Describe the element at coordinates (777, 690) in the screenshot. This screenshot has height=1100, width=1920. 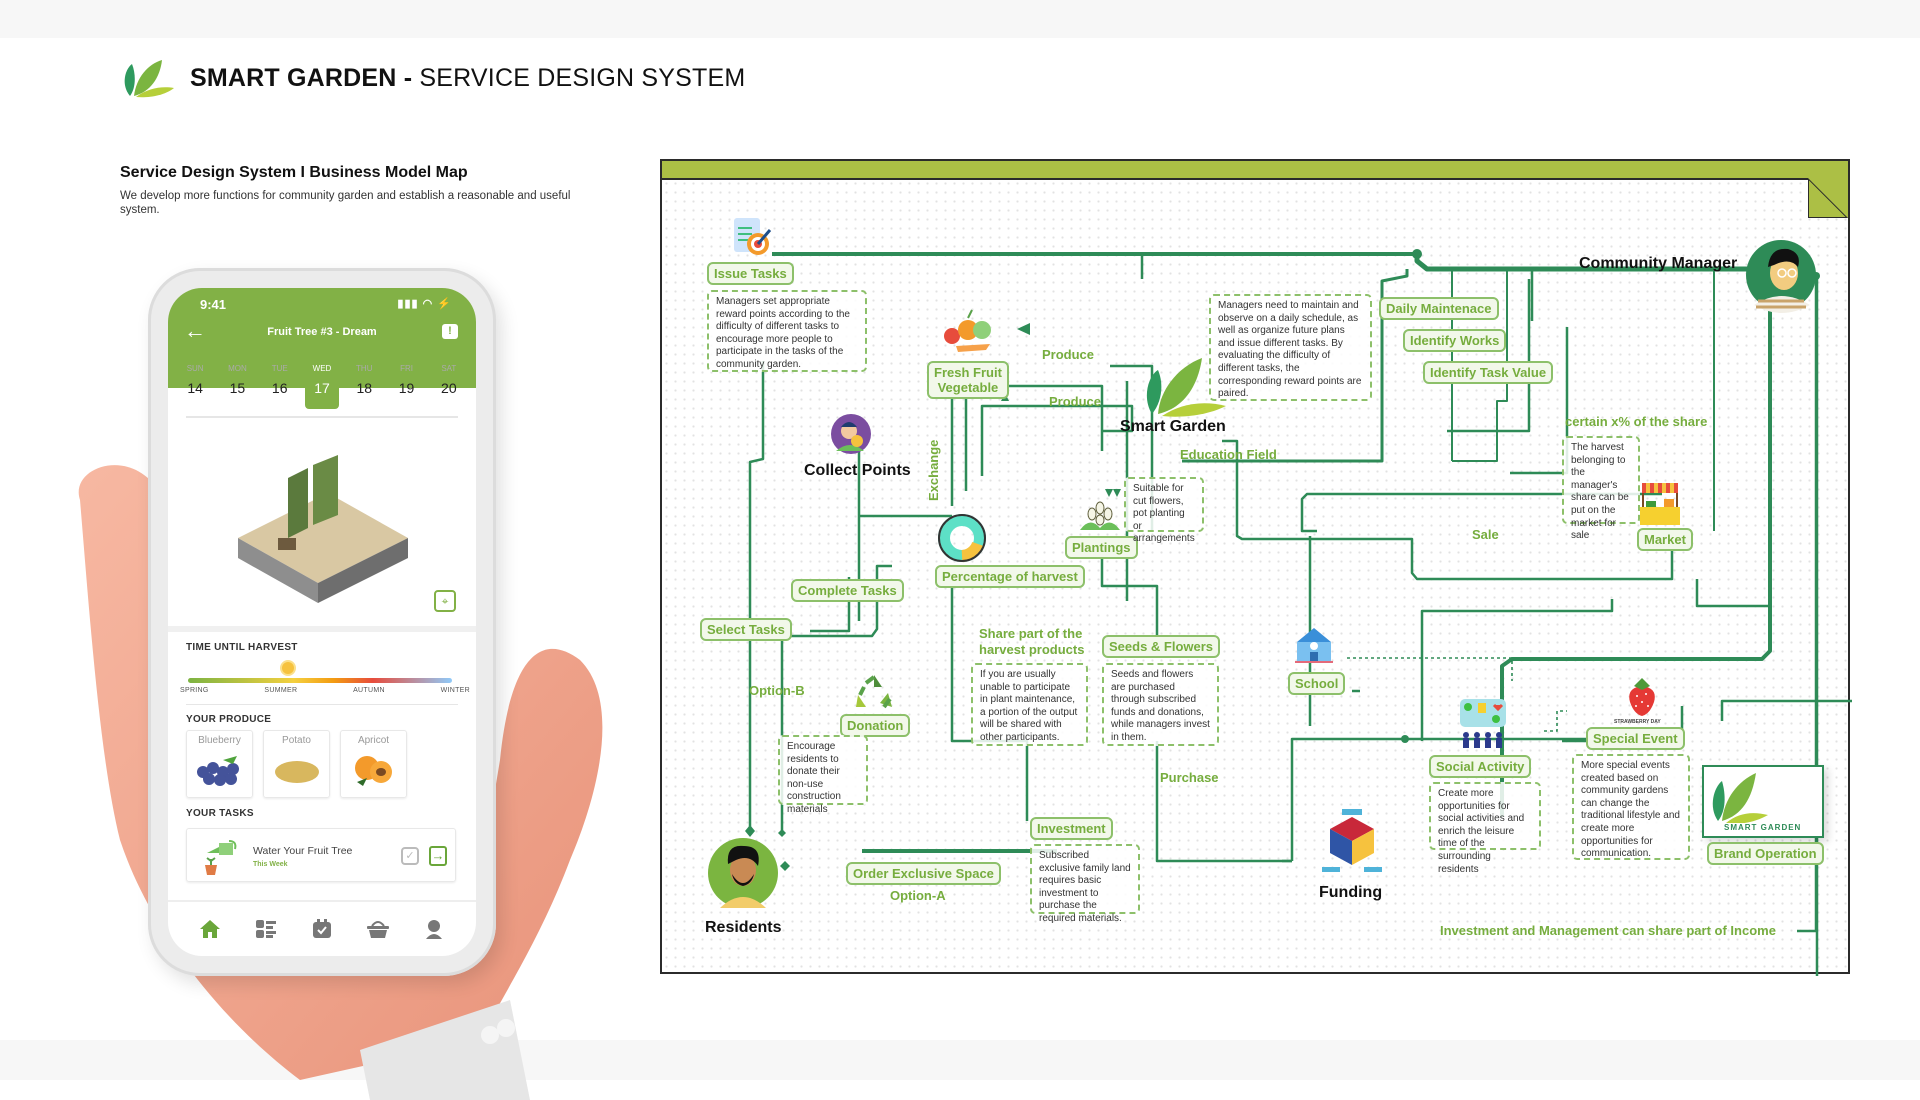
I see `label-option-b: Option-B` at that location.